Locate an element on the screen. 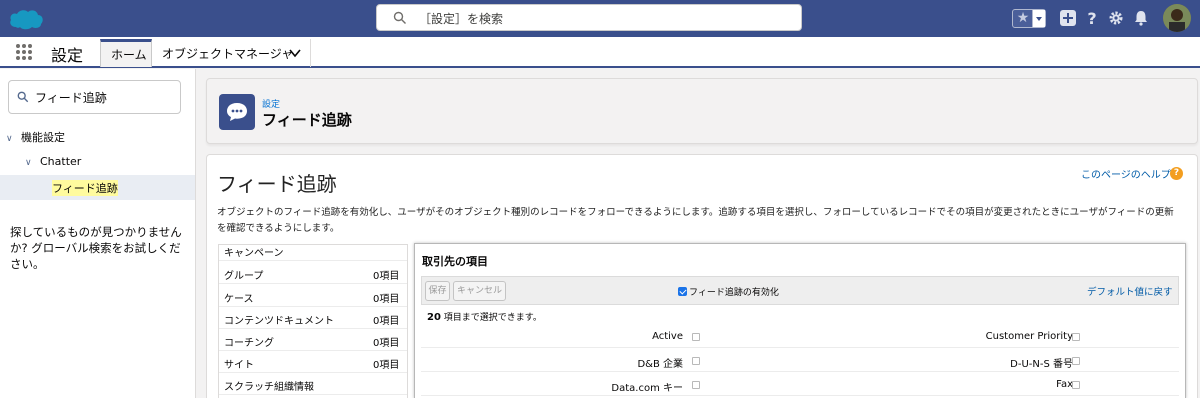  app-navigation-bar: 設定 ホーム オブジェクトマネージャ is located at coordinates (600, 52).